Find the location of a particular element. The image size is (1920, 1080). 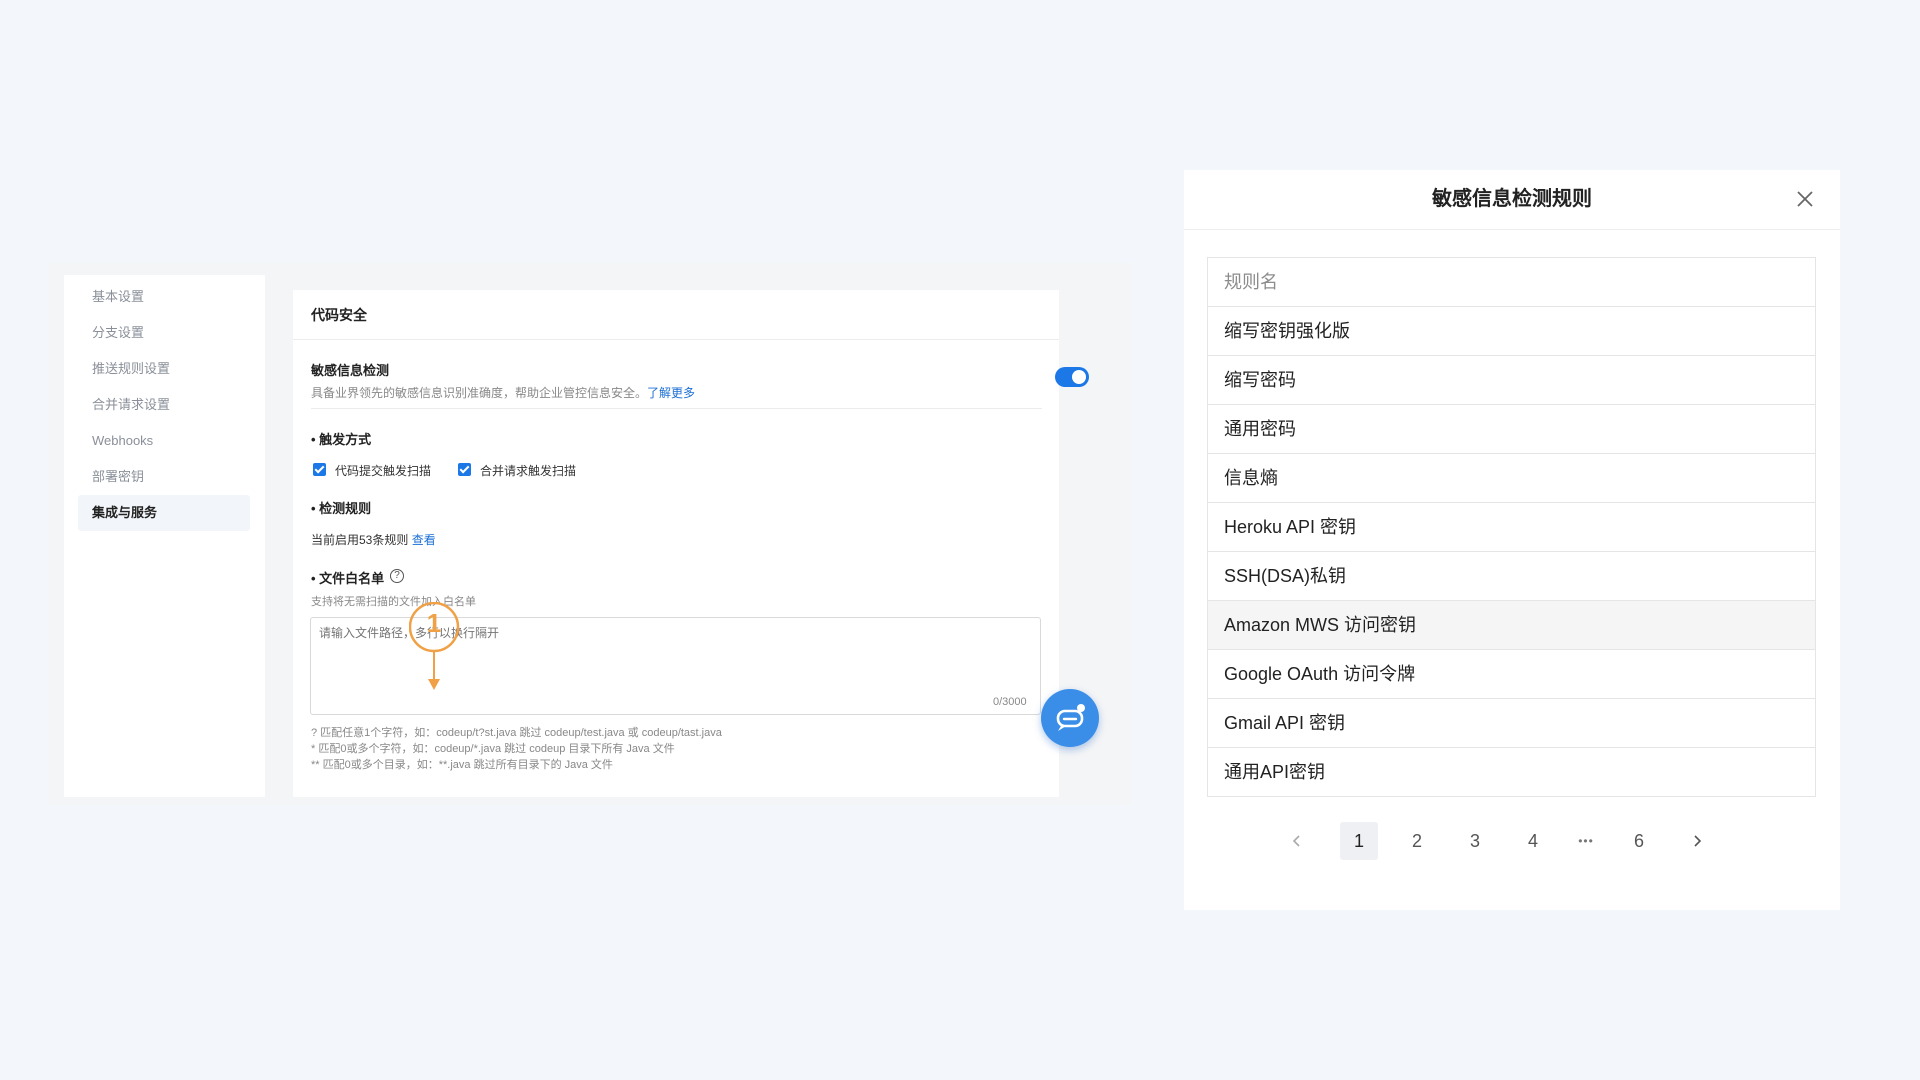

pagination: 1 2 3 4 ••• 6 is located at coordinates (1512, 841).